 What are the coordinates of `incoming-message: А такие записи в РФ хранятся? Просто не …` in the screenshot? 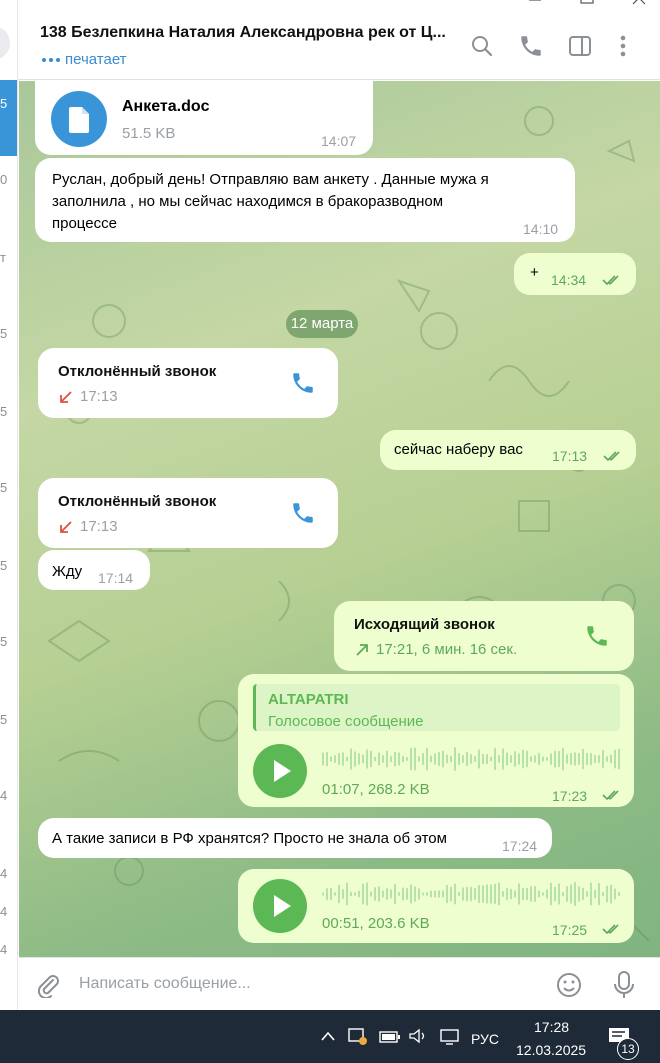 It's located at (295, 838).